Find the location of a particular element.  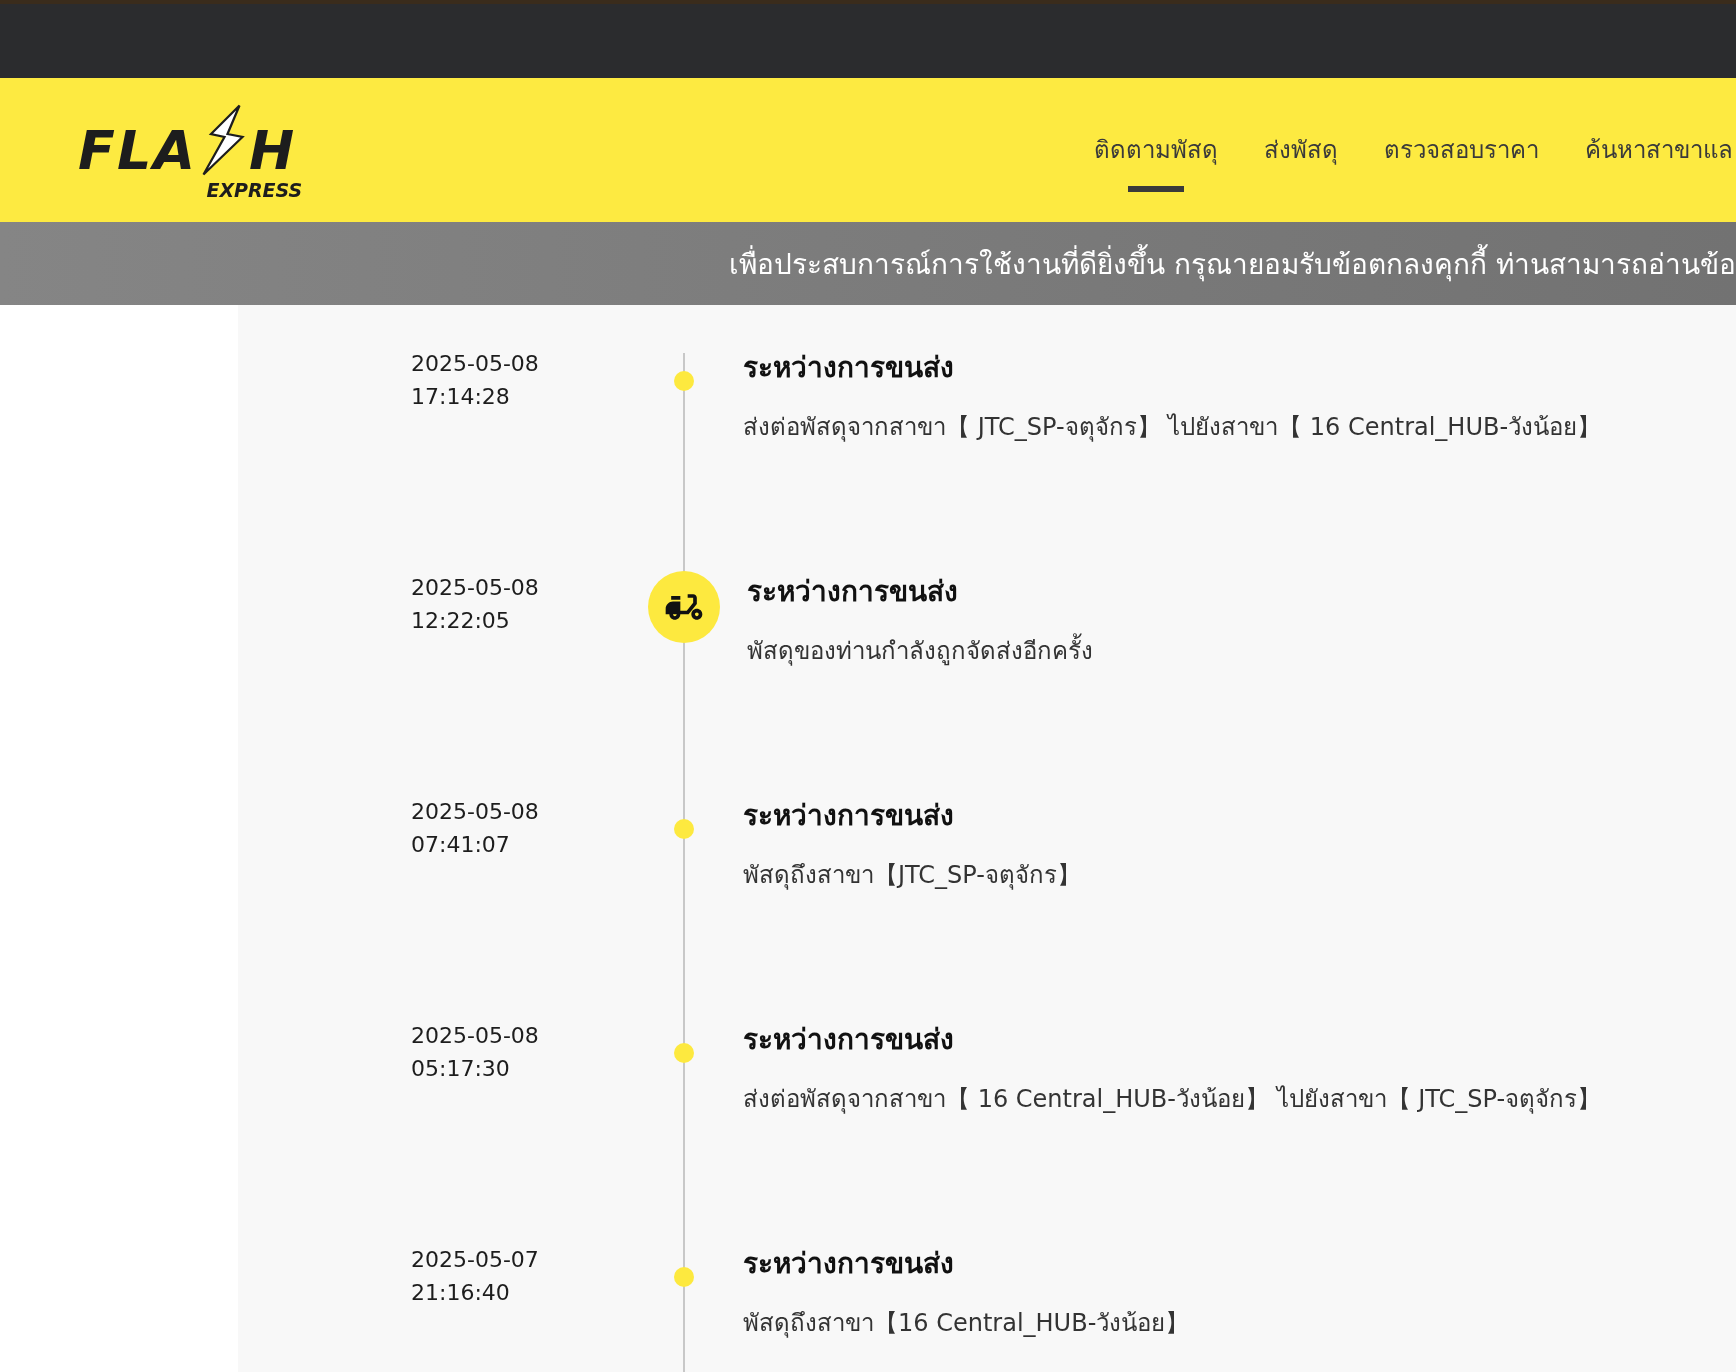

event-detail: พัสดุถึงสาขา【JTC_SP-จตุจักร】 is located at coordinates (912, 876).